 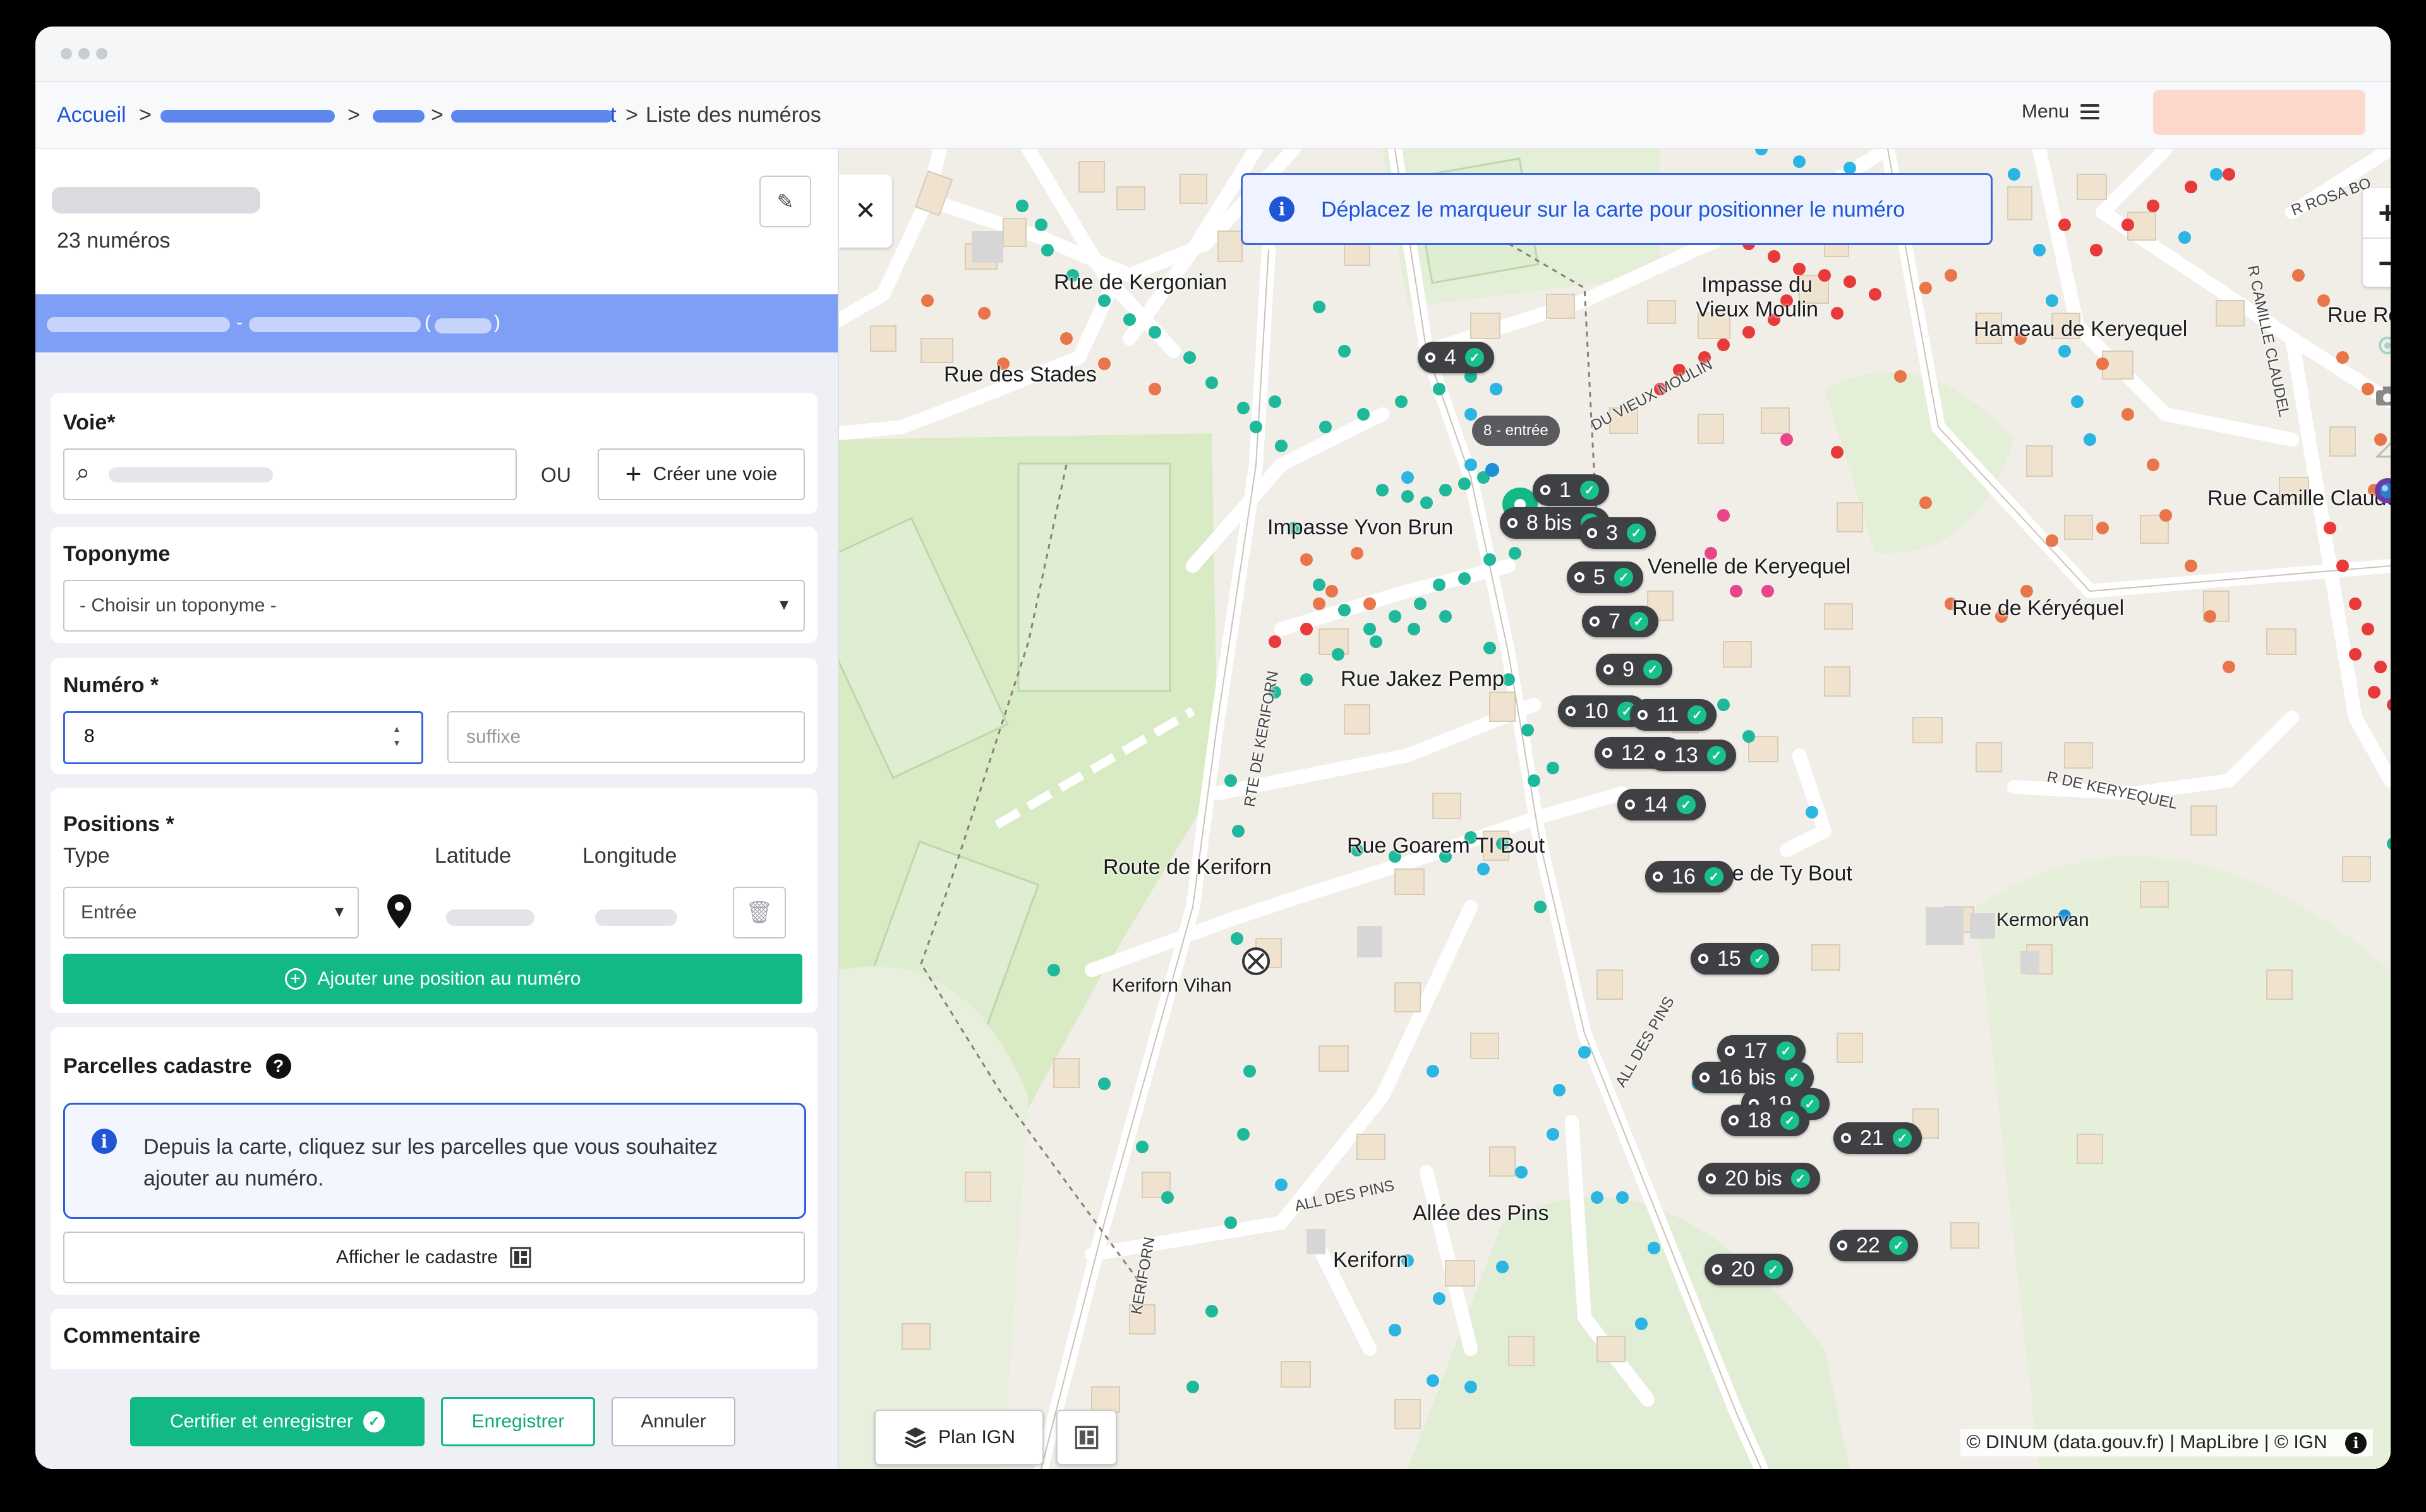 I want to click on create-voie-label: Créer une voie, so click(x=715, y=474).